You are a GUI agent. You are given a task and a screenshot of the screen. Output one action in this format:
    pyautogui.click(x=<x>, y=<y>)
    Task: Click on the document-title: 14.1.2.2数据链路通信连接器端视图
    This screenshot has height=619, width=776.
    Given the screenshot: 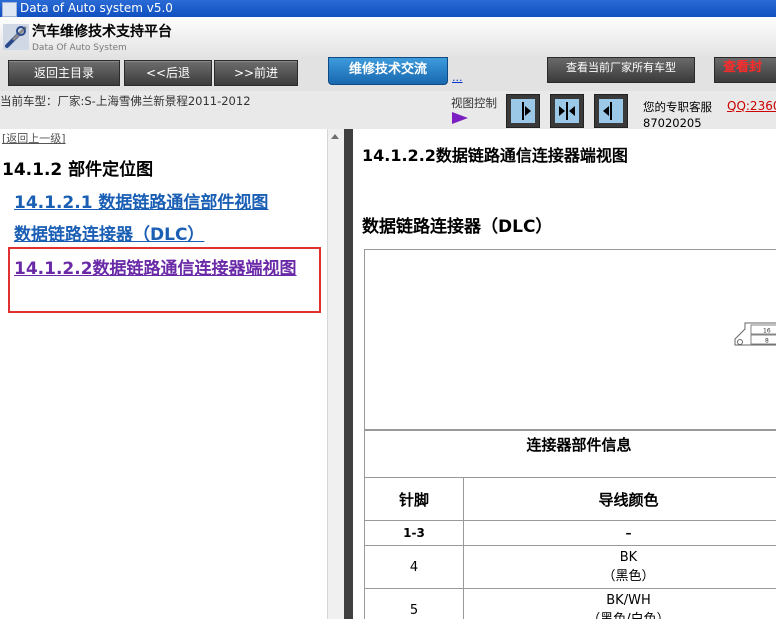 What is the action you would take?
    pyautogui.click(x=495, y=155)
    